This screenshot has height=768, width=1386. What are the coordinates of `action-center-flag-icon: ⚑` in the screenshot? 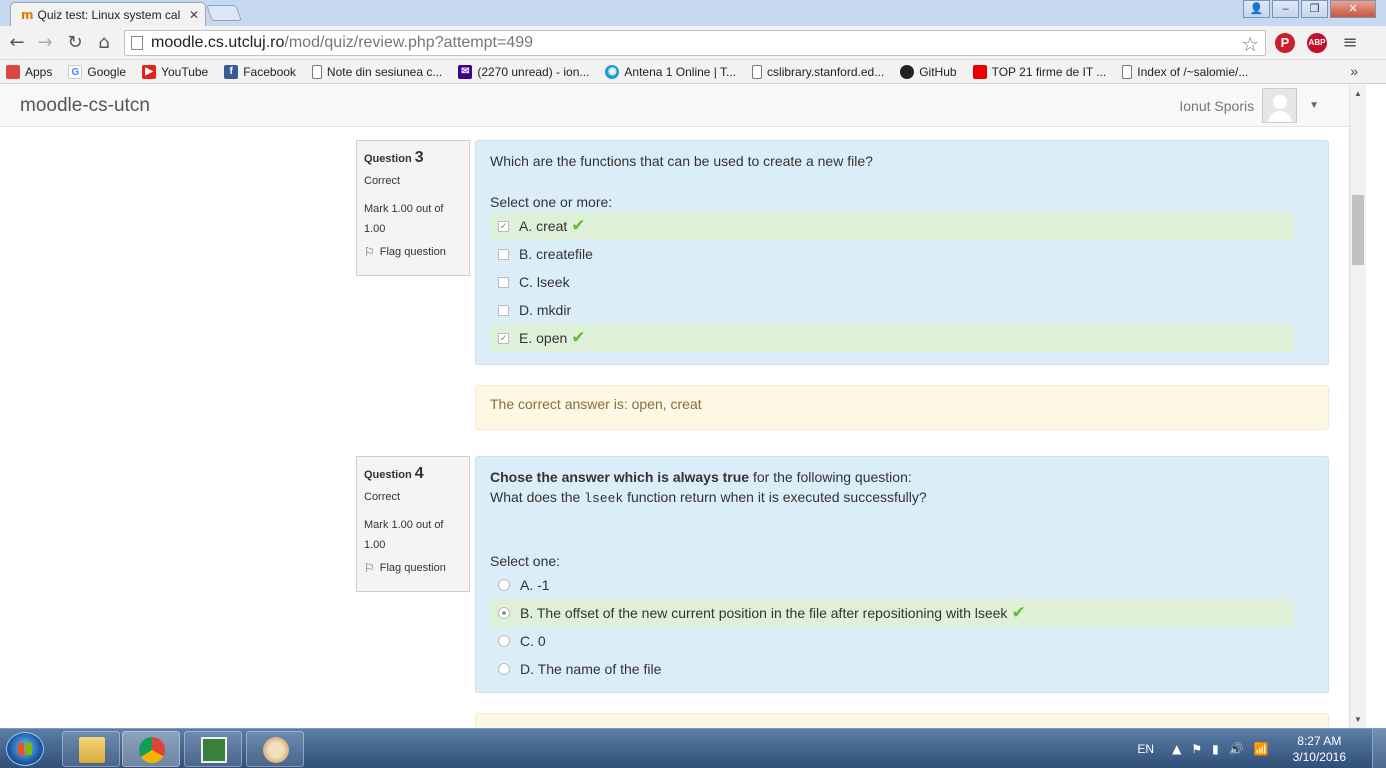 It's located at (1196, 749).